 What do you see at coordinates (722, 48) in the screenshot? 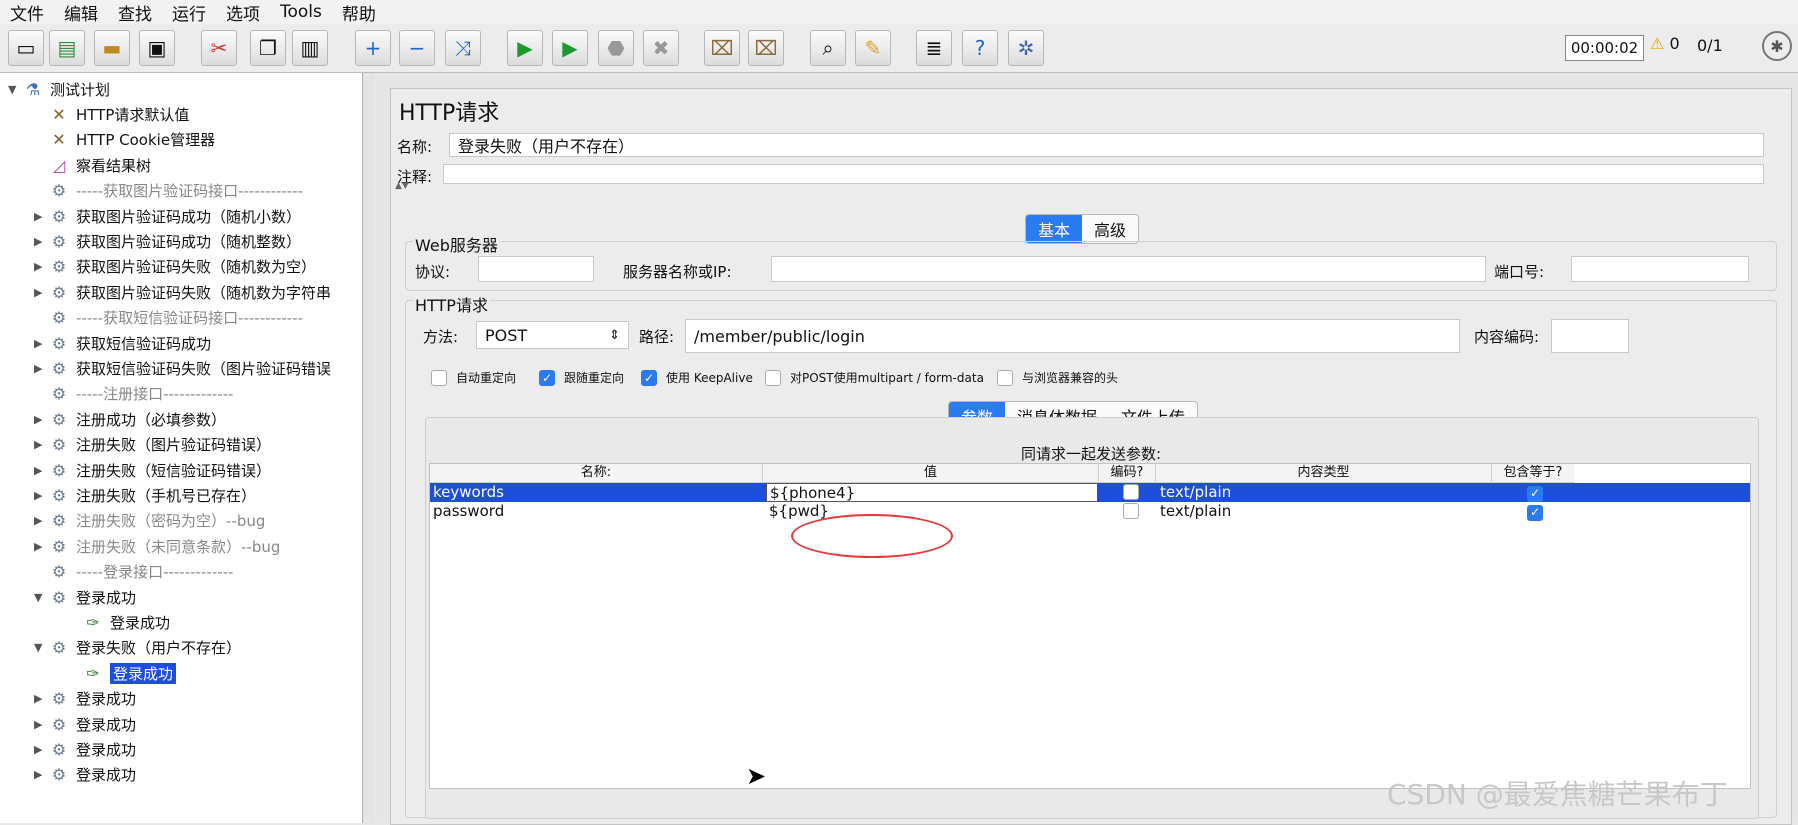
I see `clear-icon: ⌧` at bounding box center [722, 48].